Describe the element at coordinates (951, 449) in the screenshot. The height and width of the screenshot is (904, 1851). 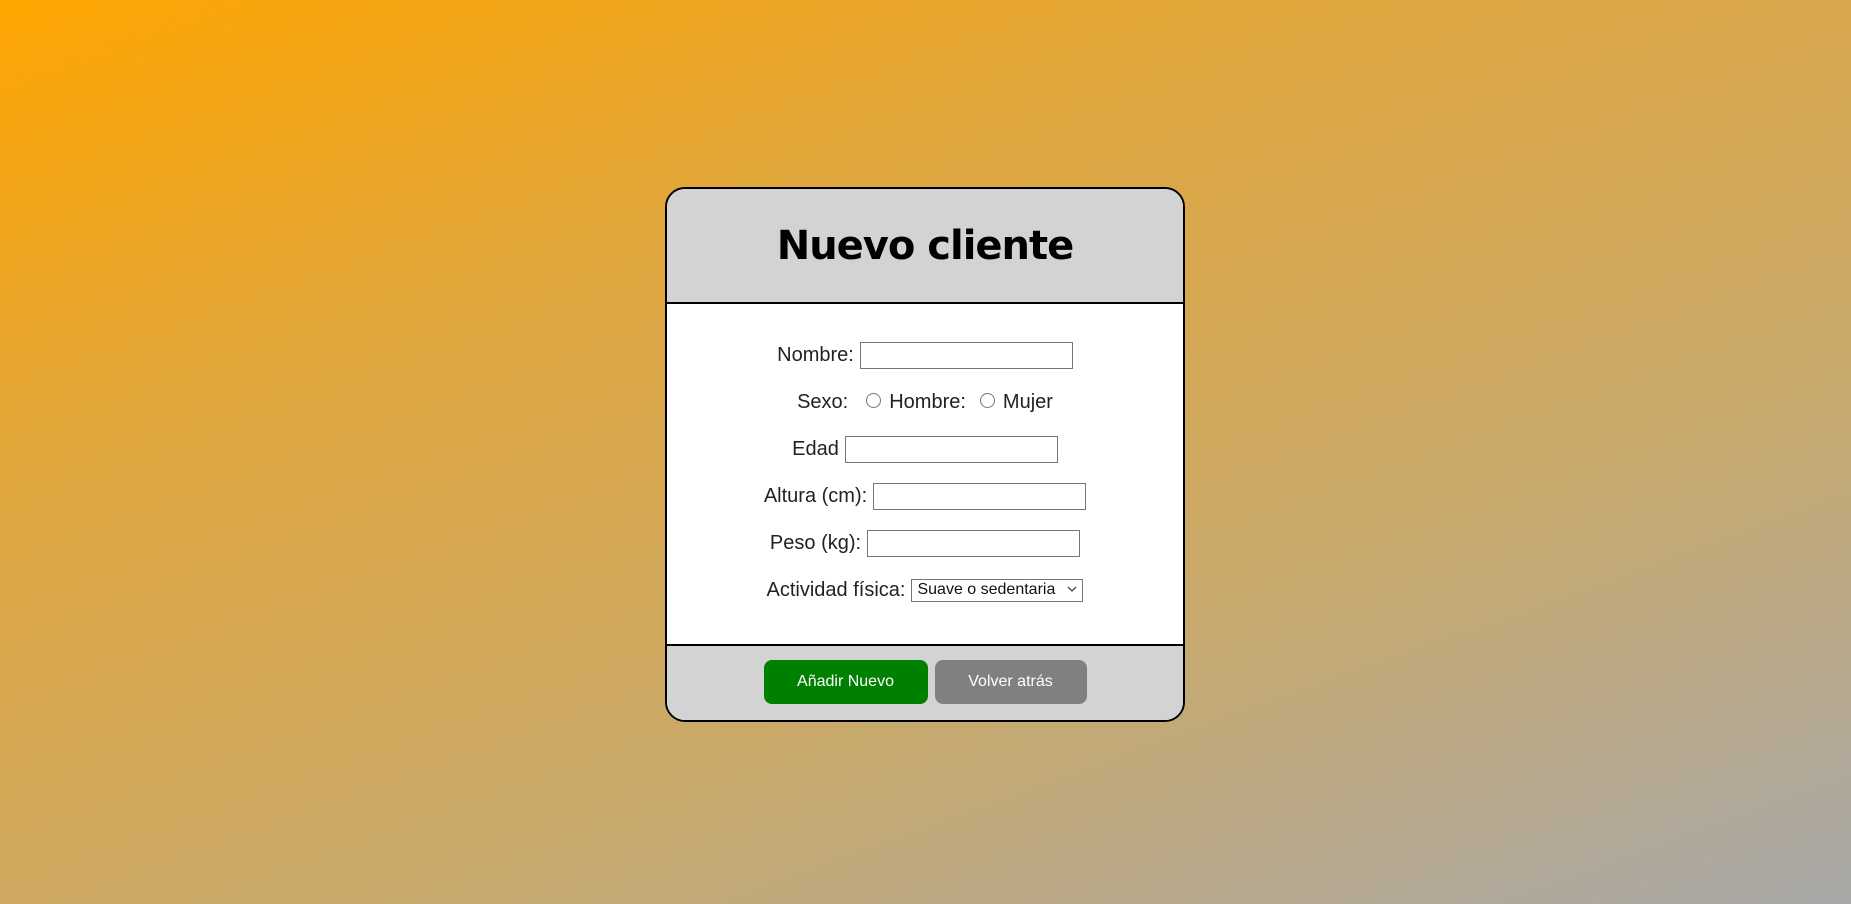
I see `edad-input` at that location.